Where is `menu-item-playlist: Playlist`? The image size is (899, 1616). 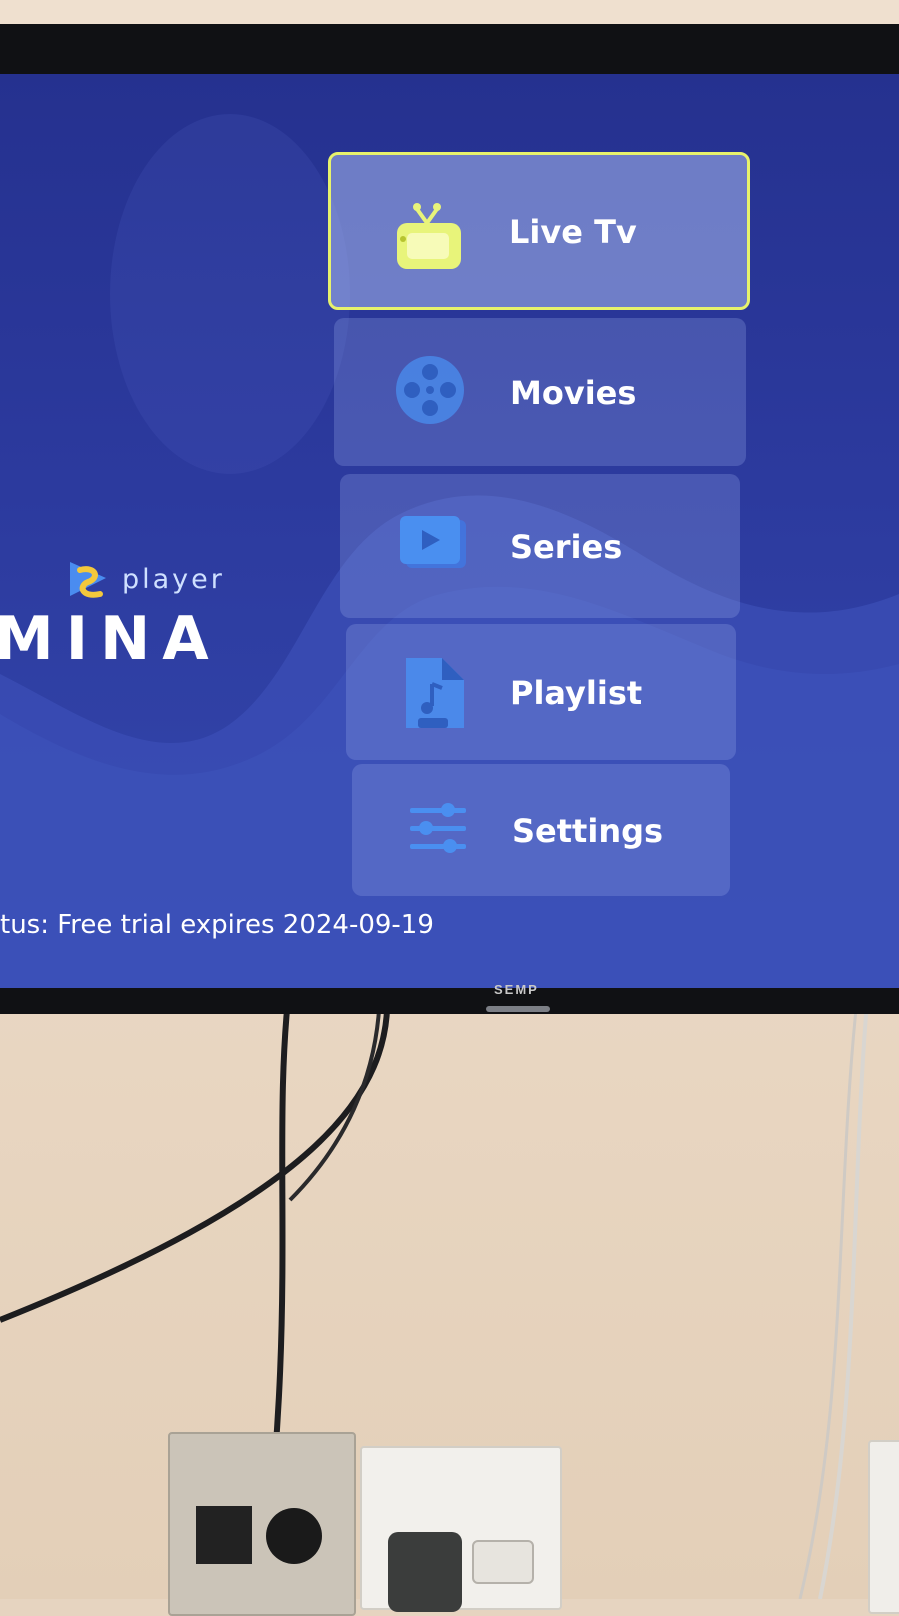 menu-item-playlist: Playlist is located at coordinates (541, 692).